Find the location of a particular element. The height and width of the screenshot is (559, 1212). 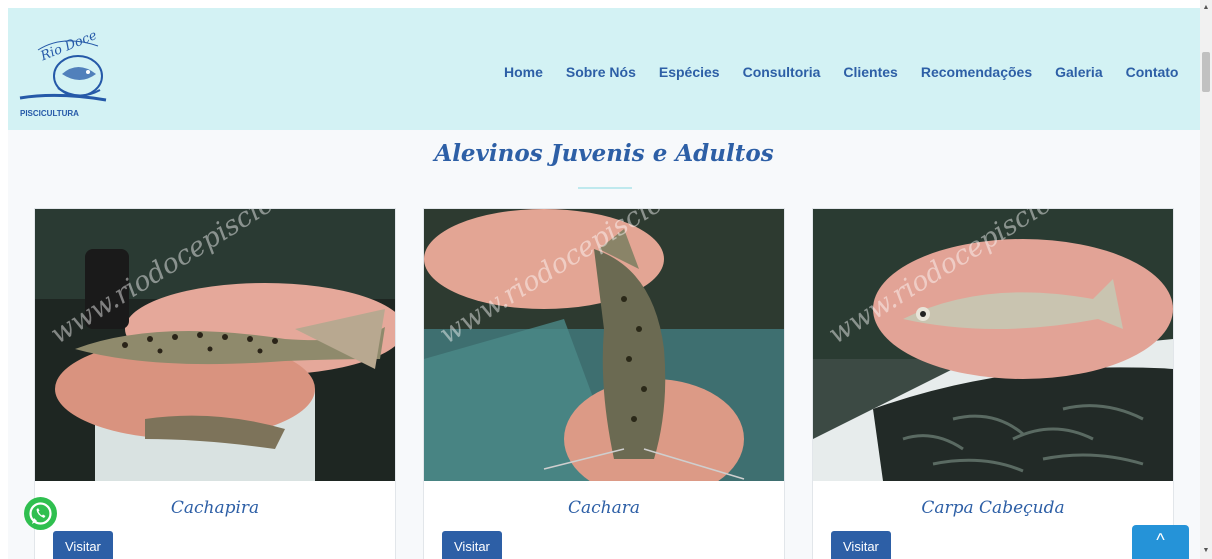

scroll-down-arrow-icon: ▼ is located at coordinates (1206, 551).